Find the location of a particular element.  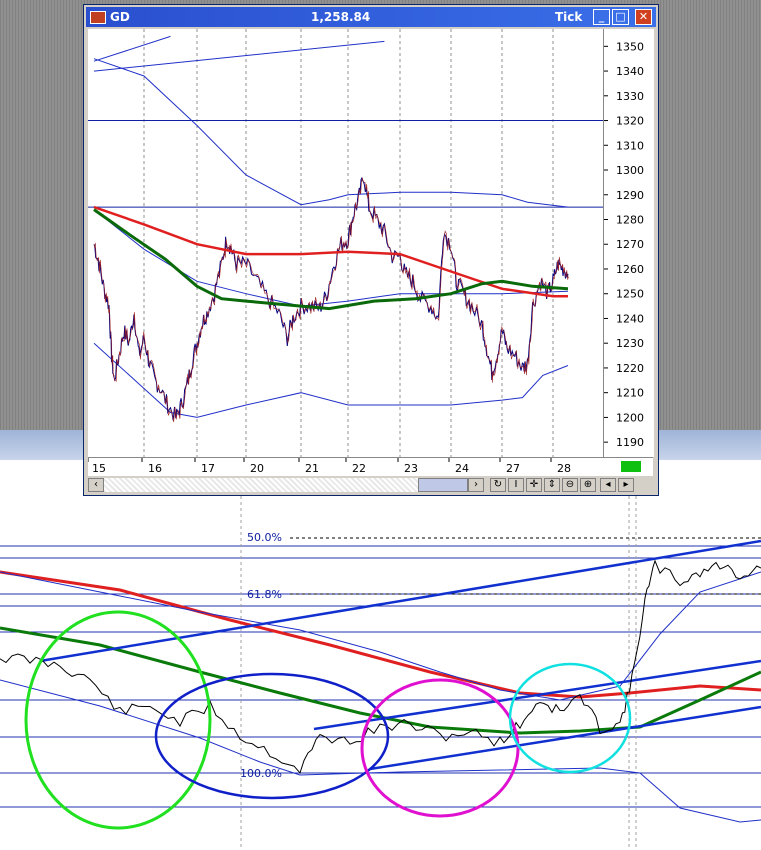

interval-label: Tick is located at coordinates (569, 17).